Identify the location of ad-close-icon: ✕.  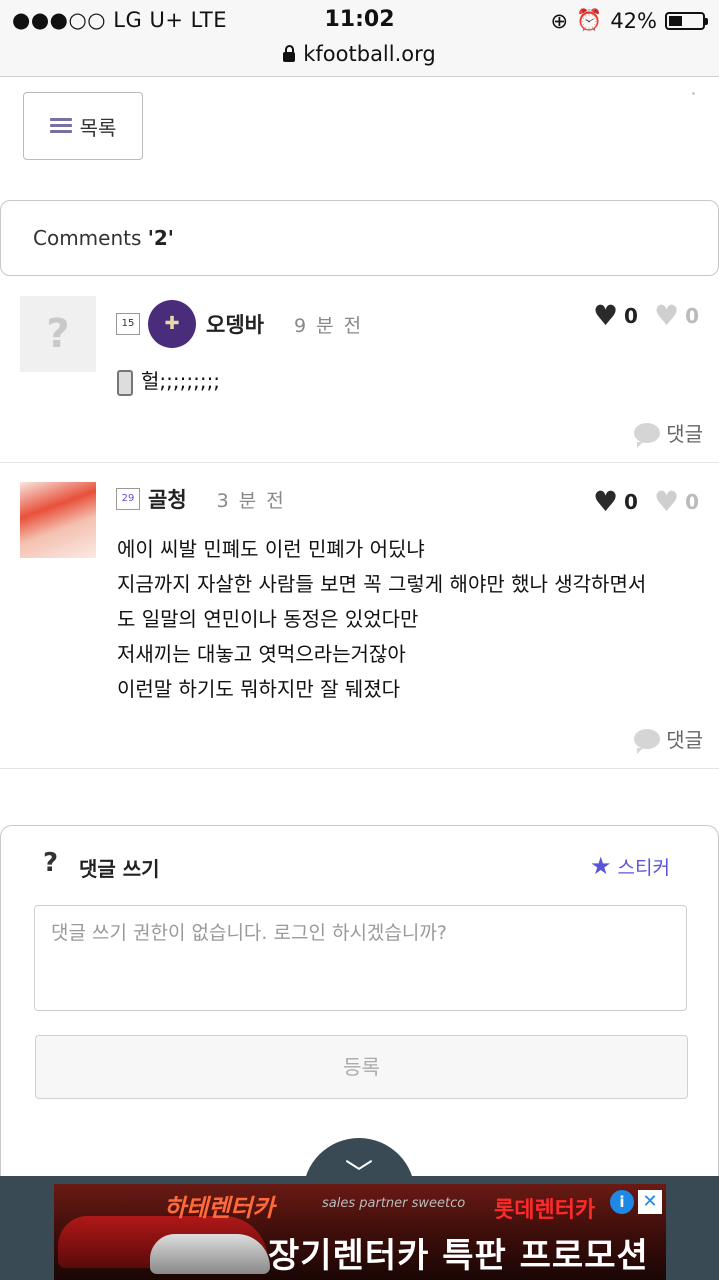
(650, 1202).